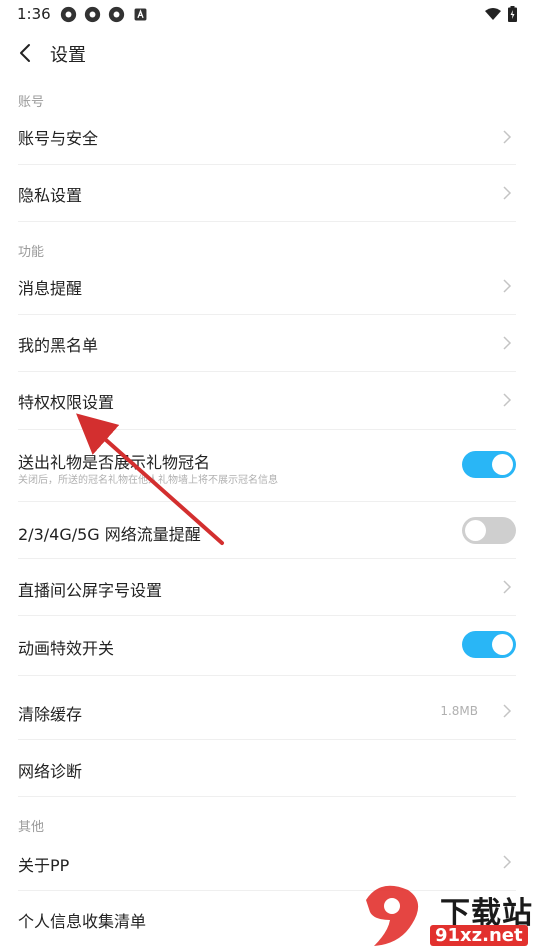 This screenshot has width=534, height=950. I want to click on status-time: 1:36, so click(34, 14).